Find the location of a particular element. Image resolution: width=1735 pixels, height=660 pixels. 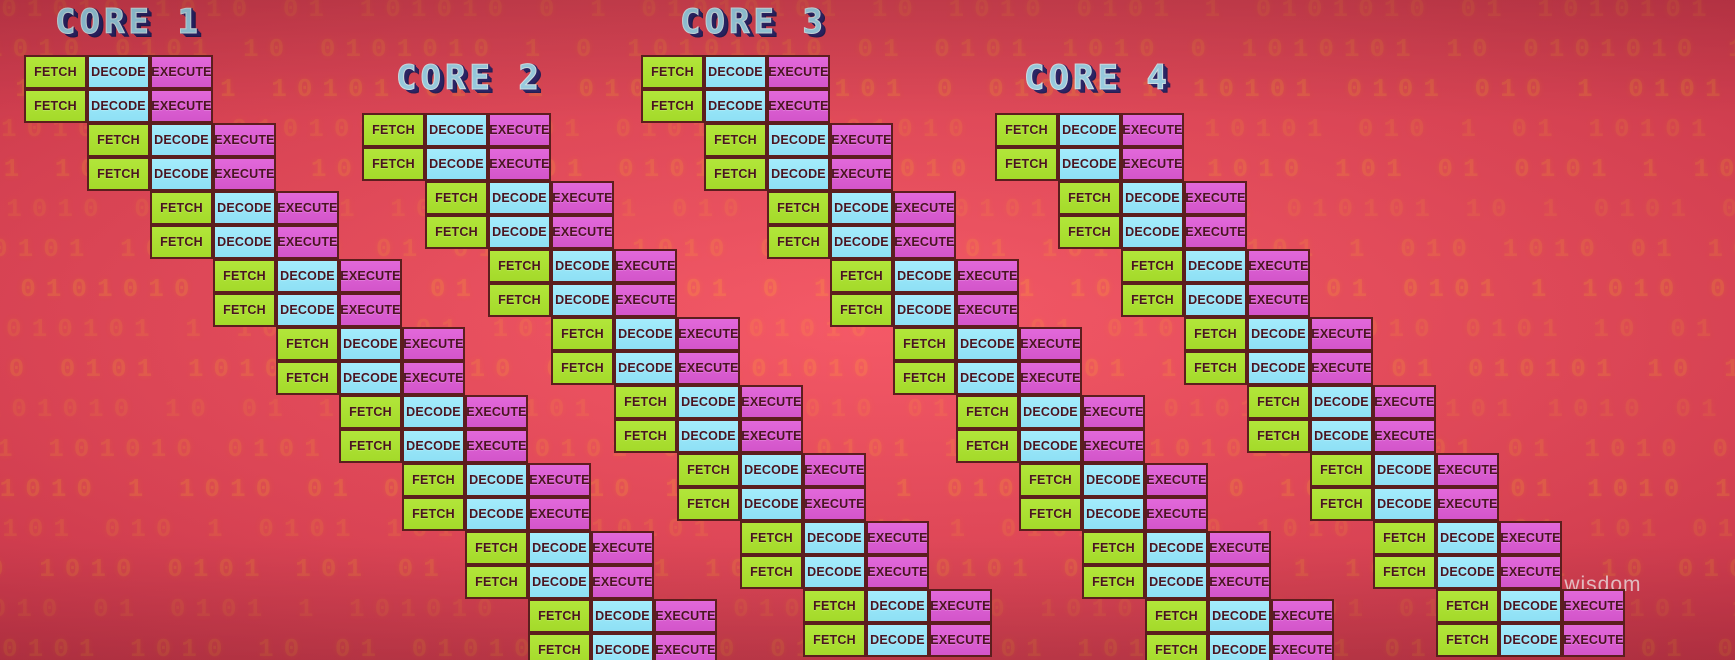

core-title-4: CORE 4 is located at coordinates (1097, 78).